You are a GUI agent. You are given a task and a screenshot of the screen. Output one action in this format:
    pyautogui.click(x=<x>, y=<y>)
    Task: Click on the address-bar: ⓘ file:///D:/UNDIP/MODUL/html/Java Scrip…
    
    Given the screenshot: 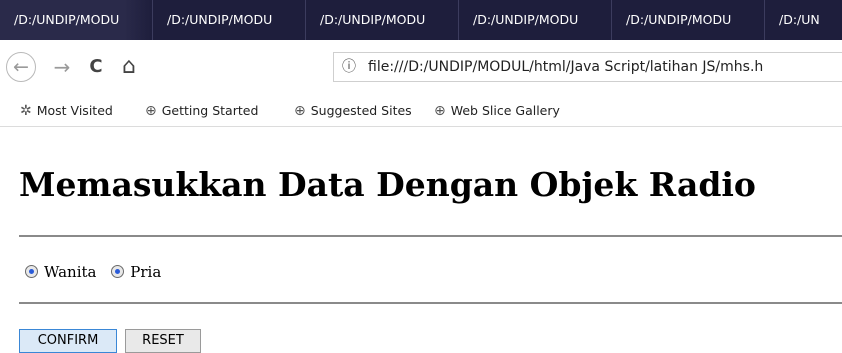 What is the action you would take?
    pyautogui.click(x=587, y=67)
    